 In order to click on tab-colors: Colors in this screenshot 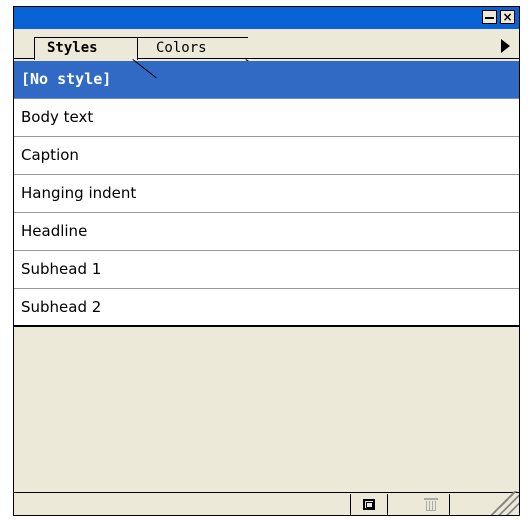, I will do `click(193, 48)`.